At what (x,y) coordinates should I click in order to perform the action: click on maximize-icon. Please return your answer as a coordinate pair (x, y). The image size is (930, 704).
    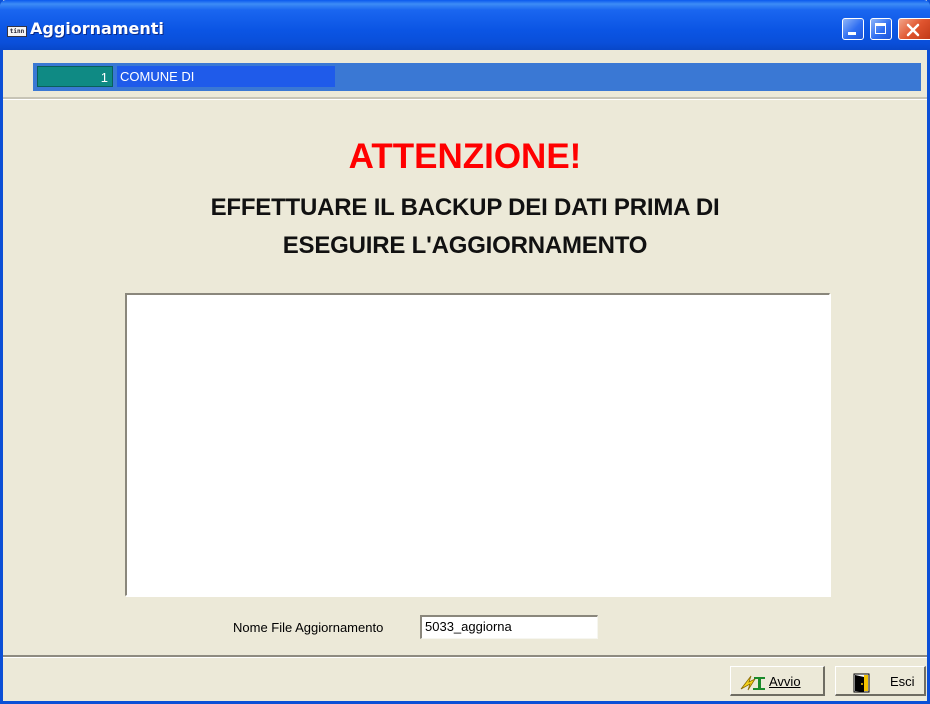
    Looking at the image, I should click on (880, 28).